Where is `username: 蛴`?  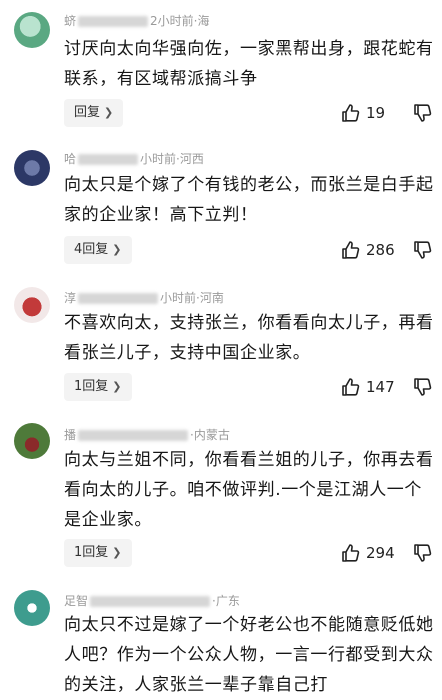 username: 蛴 is located at coordinates (70, 21).